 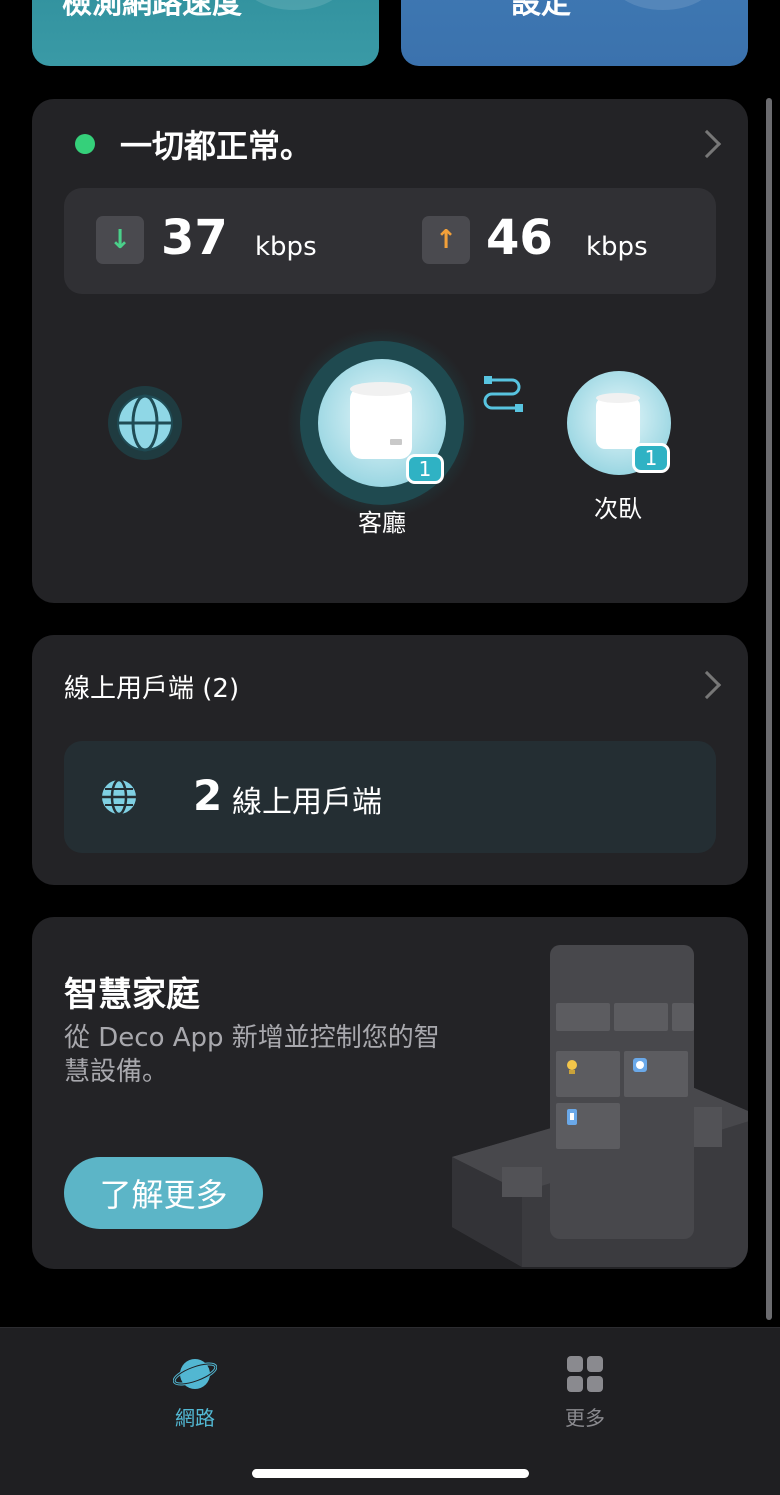 What do you see at coordinates (618, 509) in the screenshot?
I see `sub-node-label: 次臥` at bounding box center [618, 509].